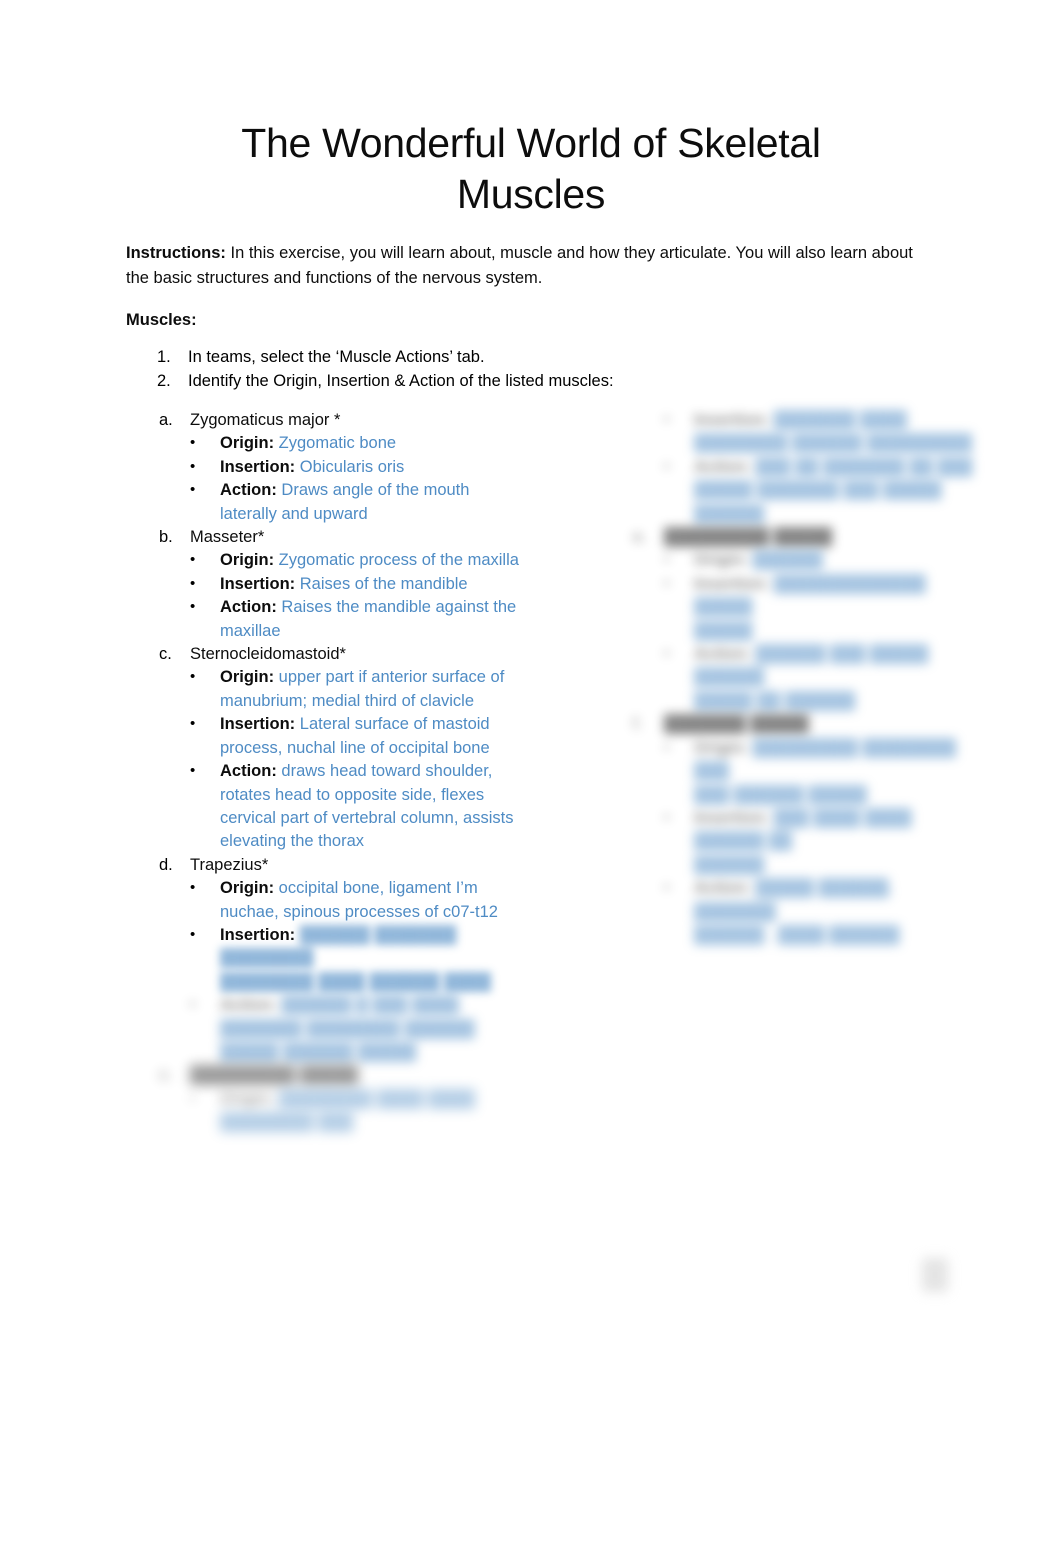 This screenshot has width=1062, height=1556. What do you see at coordinates (166, 537) in the screenshot?
I see `list-marker: b.` at bounding box center [166, 537].